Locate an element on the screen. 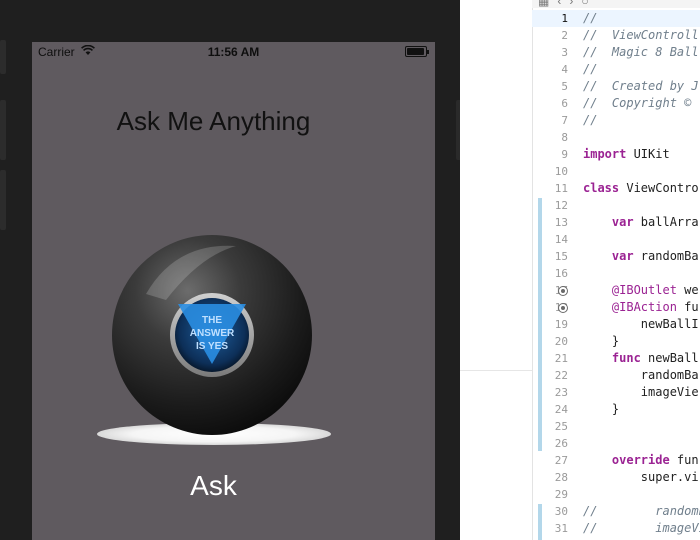 The image size is (700, 540). code-text: super.vi is located at coordinates (641, 477).